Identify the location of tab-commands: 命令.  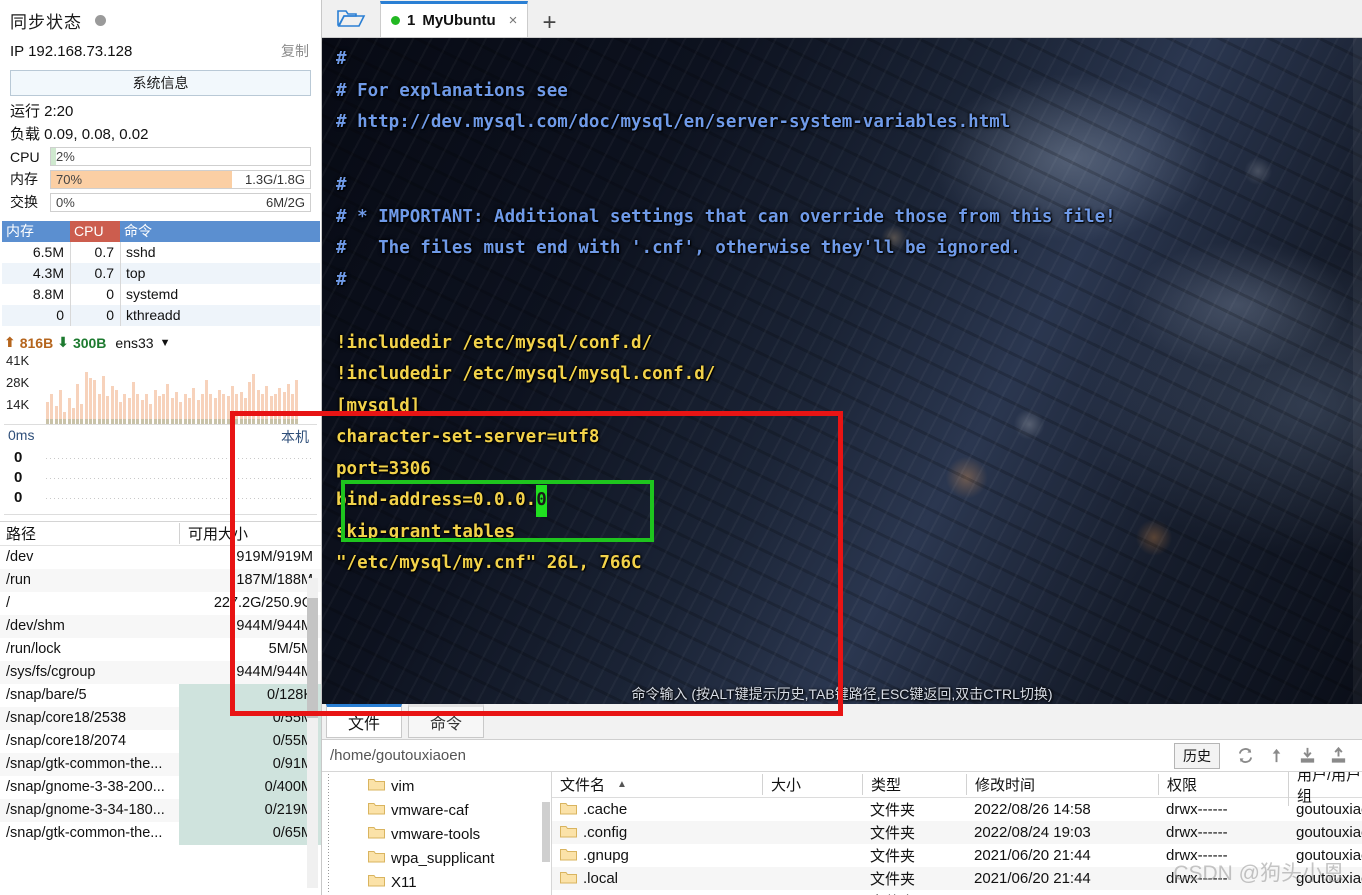
(446, 721).